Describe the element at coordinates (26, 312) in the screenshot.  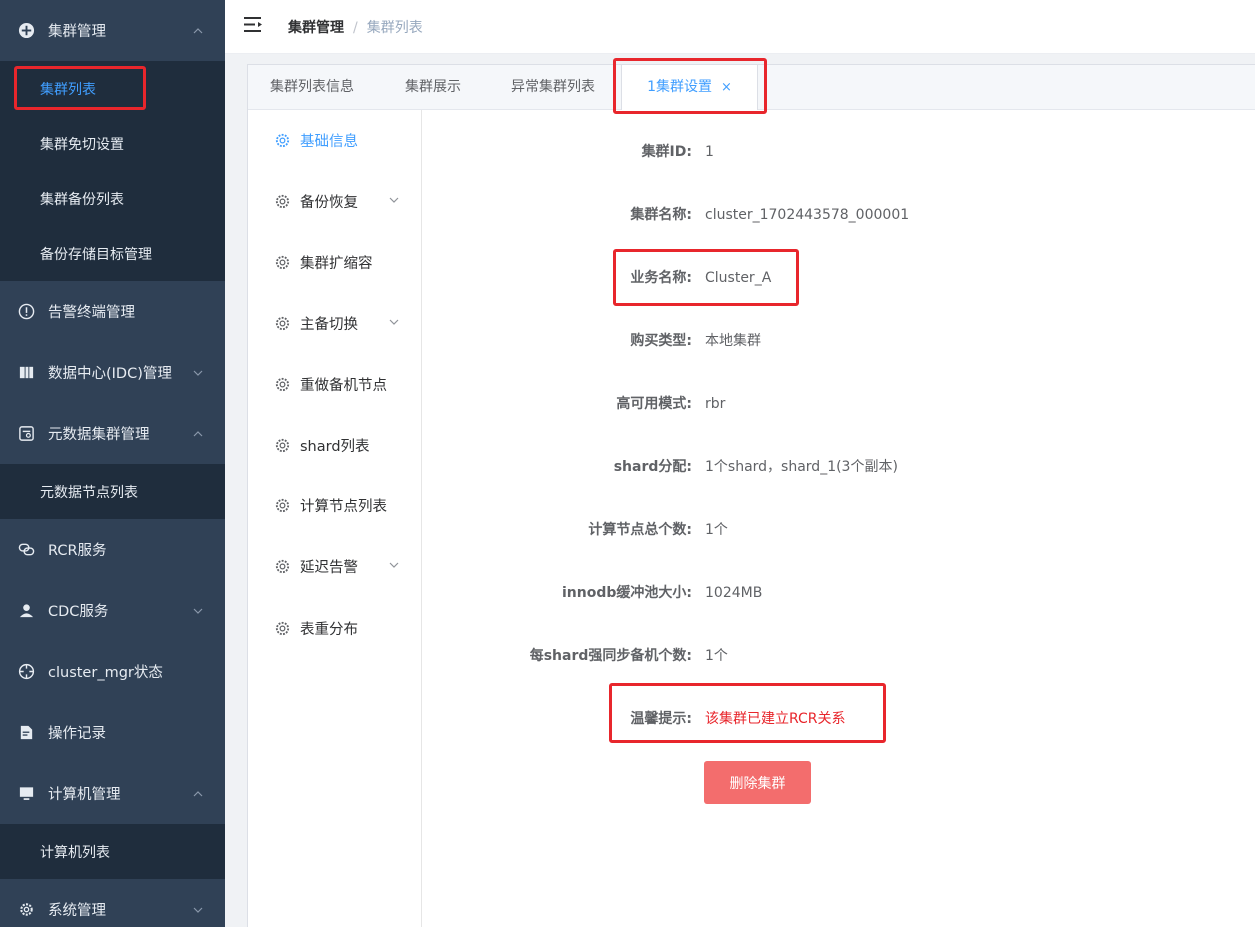
I see `alert-circle-icon` at that location.